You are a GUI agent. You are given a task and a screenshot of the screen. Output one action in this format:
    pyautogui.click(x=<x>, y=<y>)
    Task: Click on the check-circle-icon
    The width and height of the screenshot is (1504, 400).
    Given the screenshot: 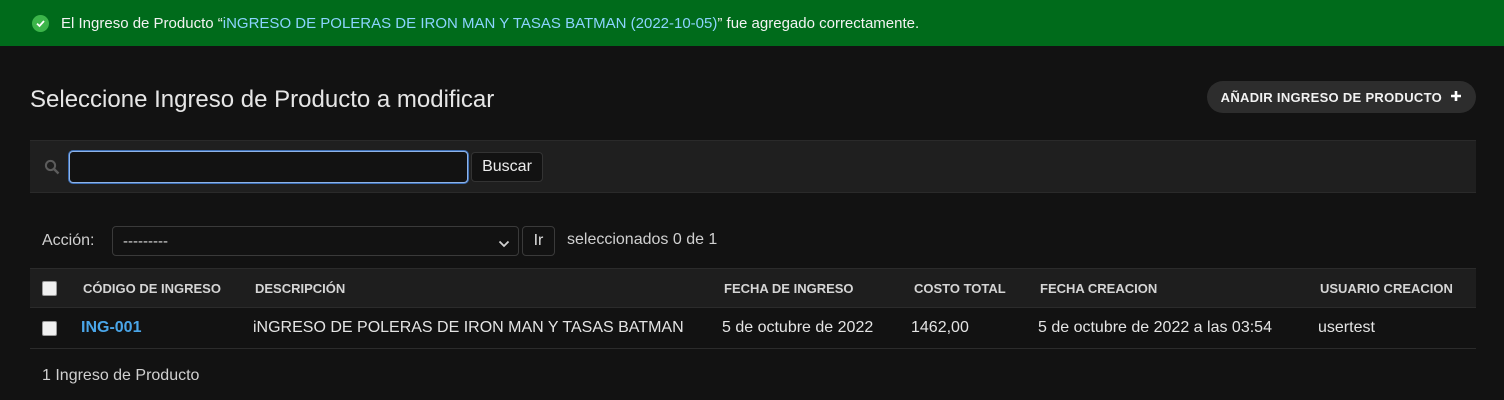 What is the action you would take?
    pyautogui.click(x=40, y=23)
    